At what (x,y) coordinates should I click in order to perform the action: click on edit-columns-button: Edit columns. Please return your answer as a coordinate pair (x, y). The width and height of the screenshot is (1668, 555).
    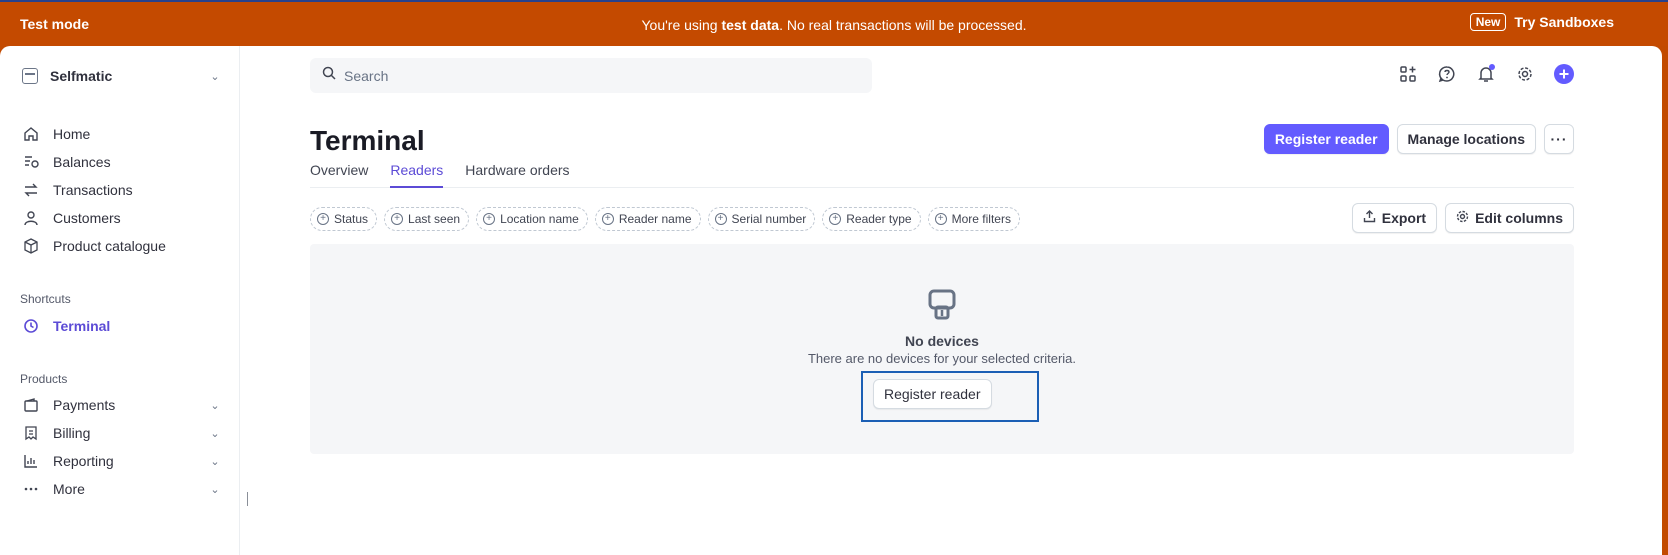
    Looking at the image, I should click on (1509, 218).